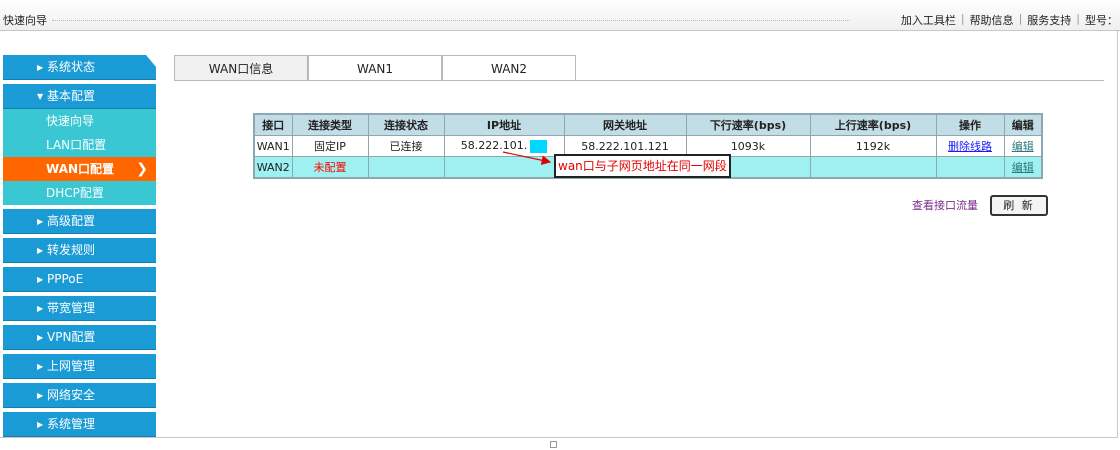 Image resolution: width=1120 pixels, height=450 pixels. I want to click on tab-underline, so click(639, 80).